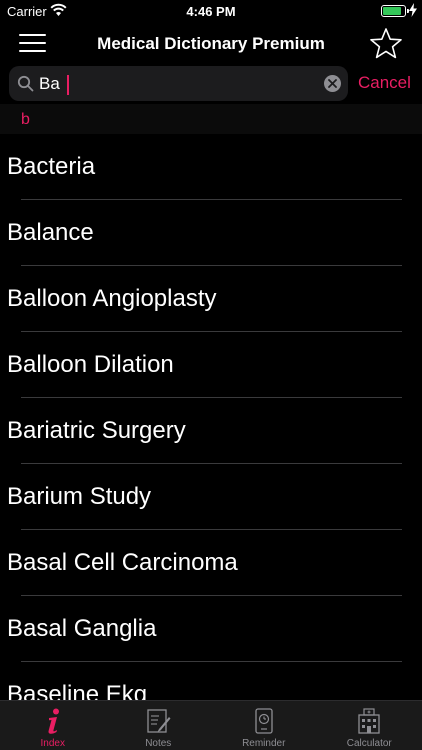  Describe the element at coordinates (53, 721) in the screenshot. I see `info-icon` at that location.